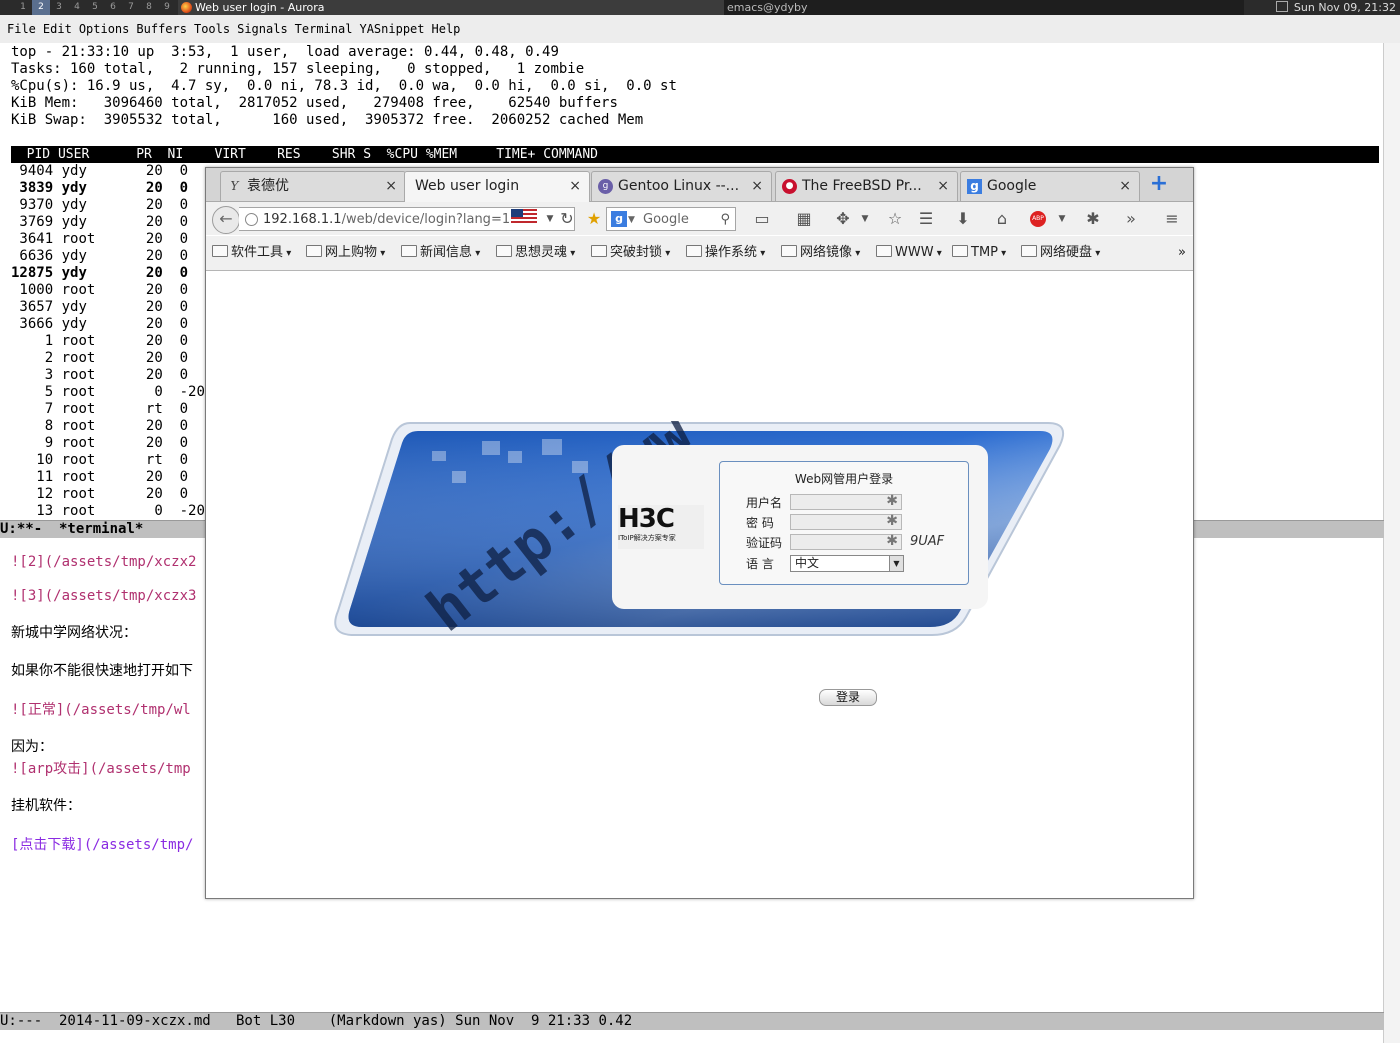 The width and height of the screenshot is (1400, 1050). Describe the element at coordinates (848, 697) in the screenshot. I see `login-button: 登录` at that location.